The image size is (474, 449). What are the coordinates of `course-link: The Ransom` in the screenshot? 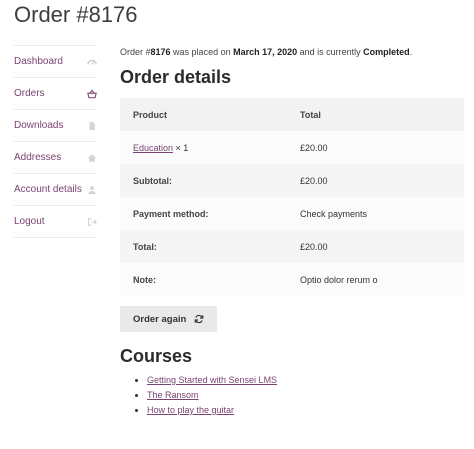 It's located at (173, 395).